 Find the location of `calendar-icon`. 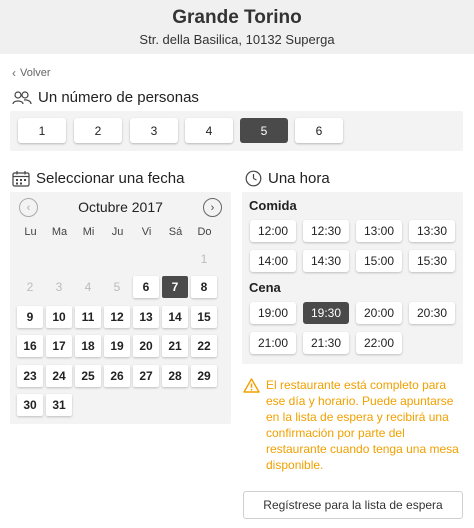

calendar-icon is located at coordinates (21, 179).